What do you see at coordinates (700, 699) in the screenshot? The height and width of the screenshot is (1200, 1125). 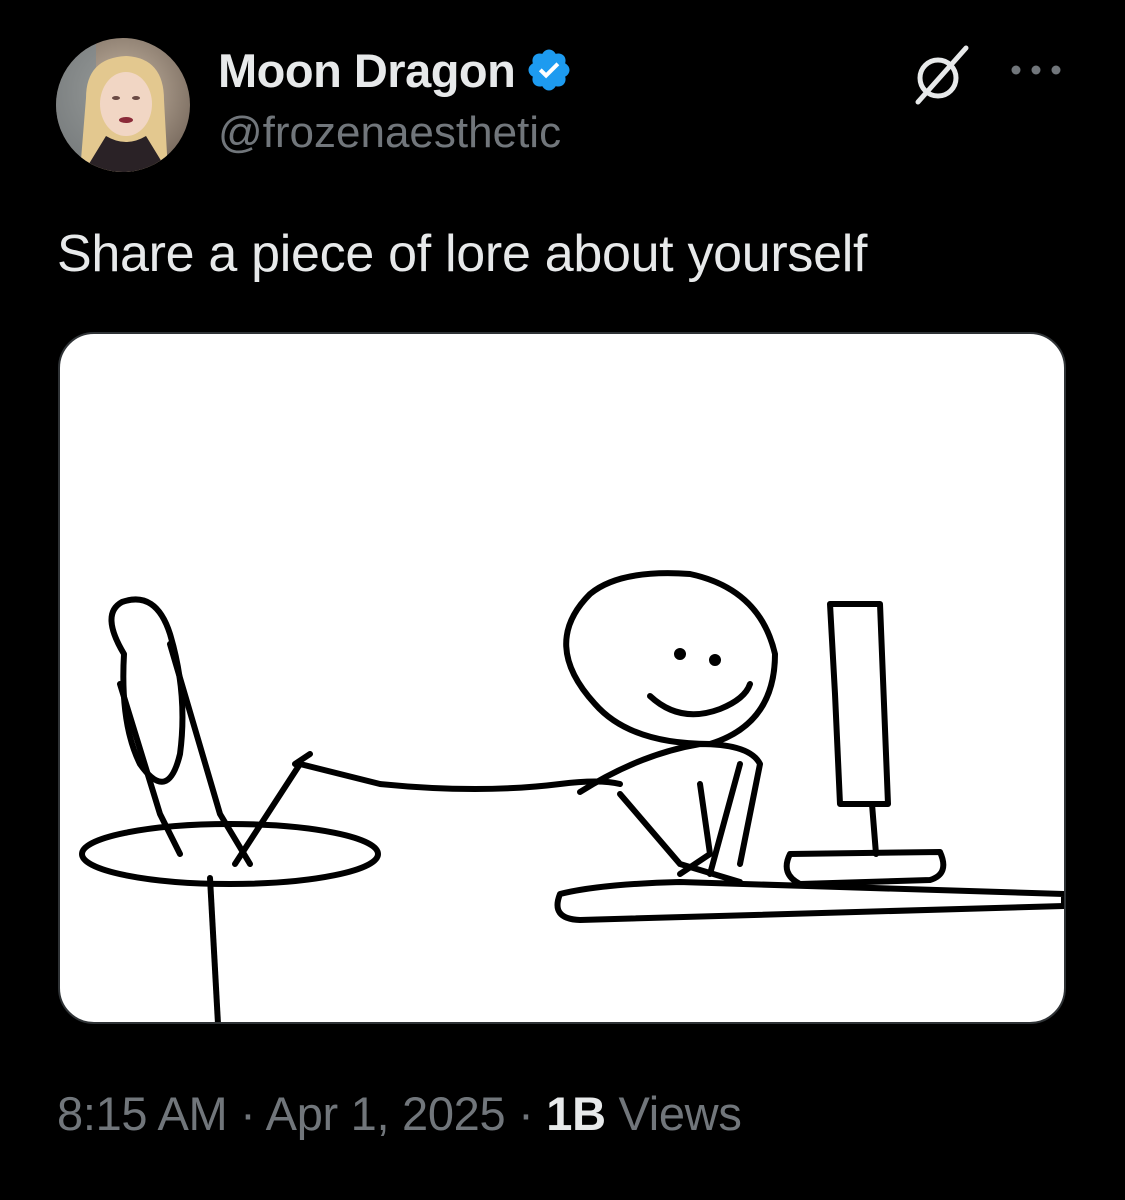 I see `smile` at bounding box center [700, 699].